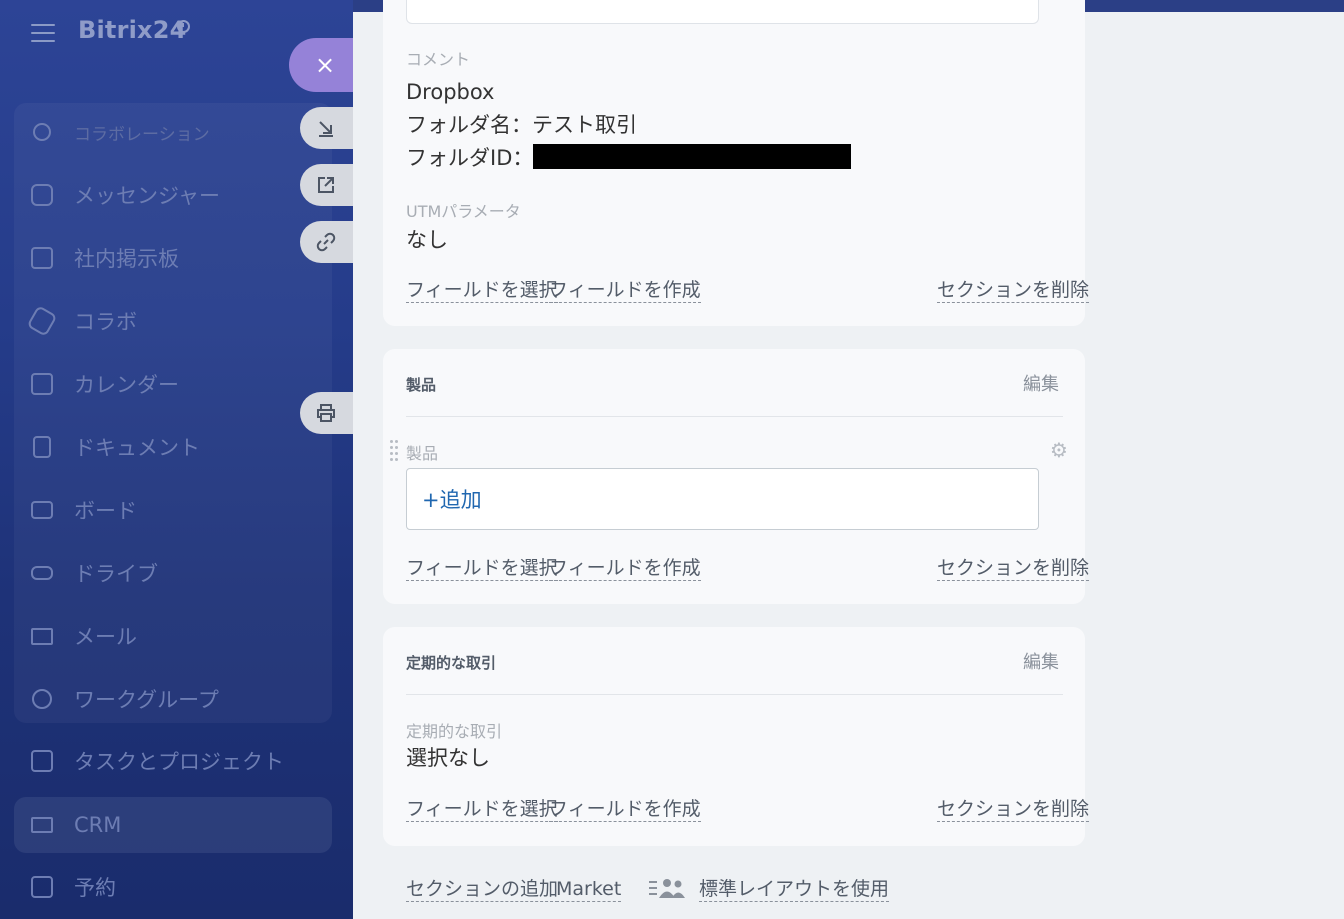 The height and width of the screenshot is (919, 1344). Describe the element at coordinates (394, 450) in the screenshot. I see `drag-handle-icon` at that location.